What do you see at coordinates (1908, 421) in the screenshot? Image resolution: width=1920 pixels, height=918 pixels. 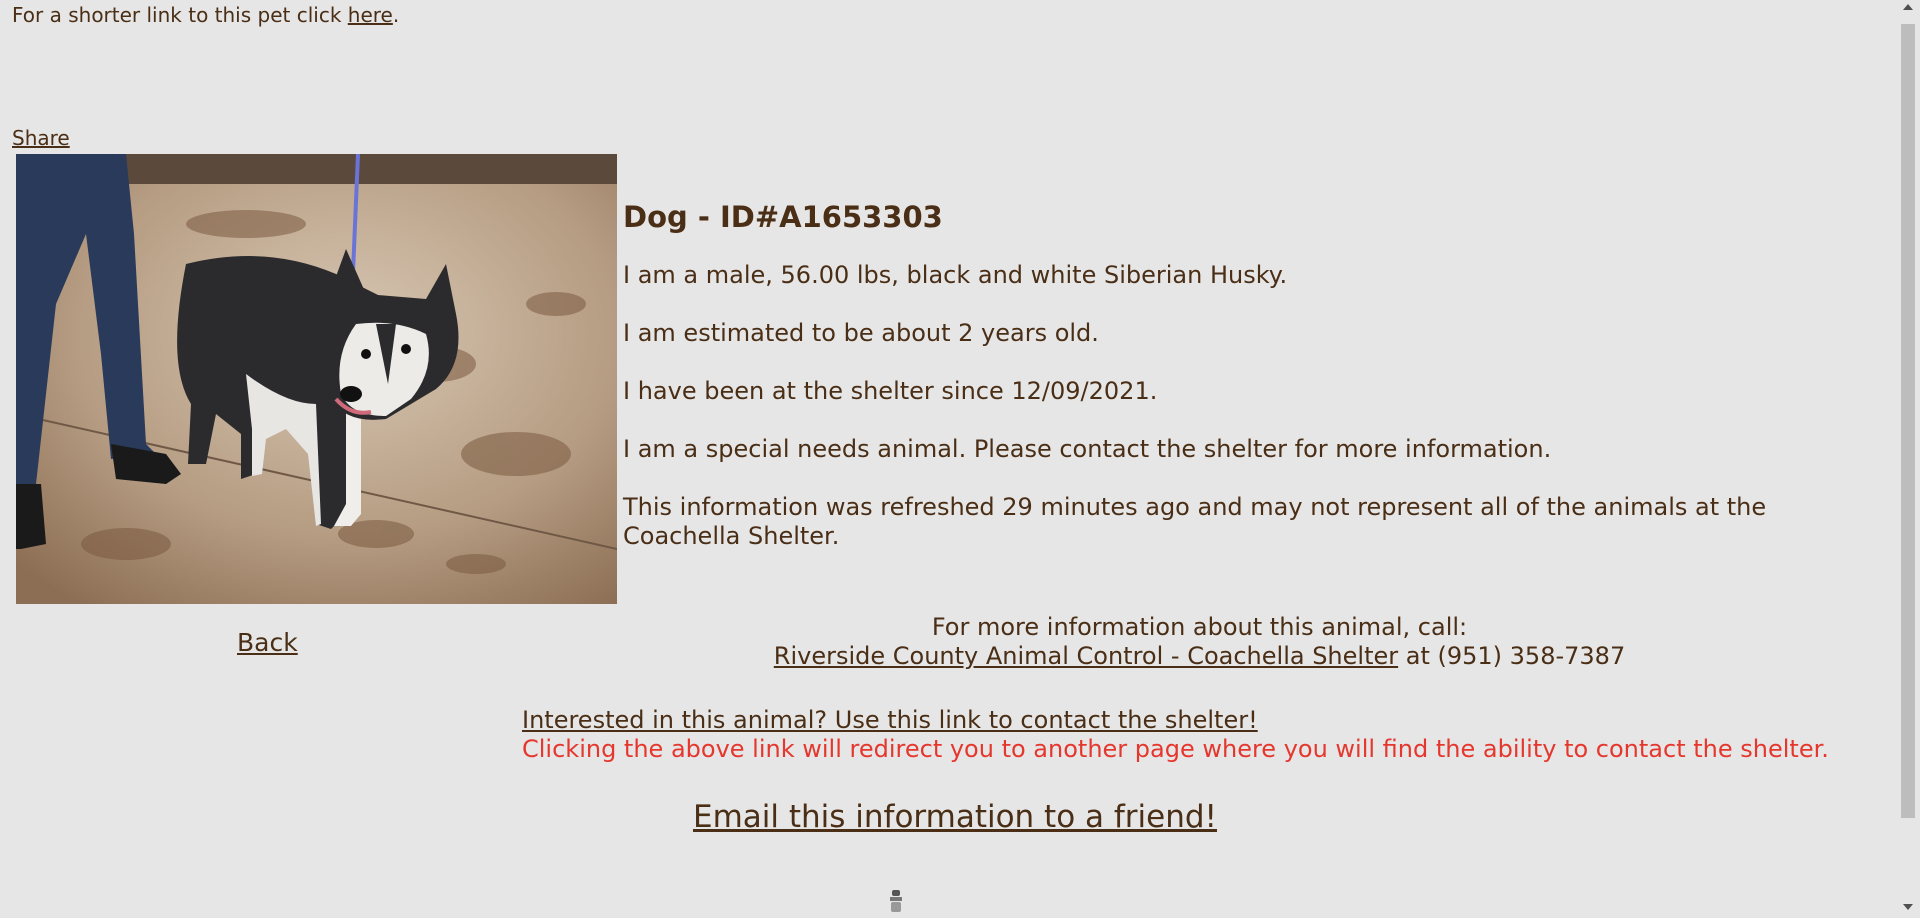 I see `scroll-thumb` at bounding box center [1908, 421].